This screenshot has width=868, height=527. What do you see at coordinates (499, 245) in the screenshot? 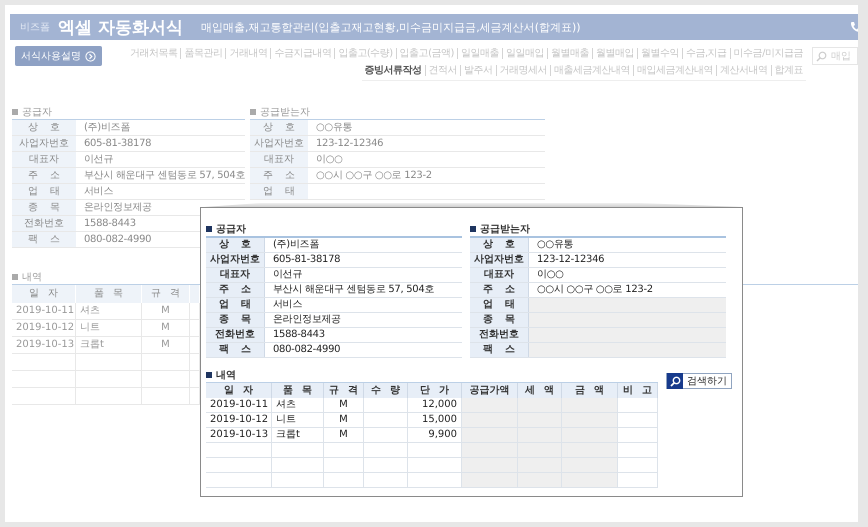
I see `field-label: 상 호` at bounding box center [499, 245].